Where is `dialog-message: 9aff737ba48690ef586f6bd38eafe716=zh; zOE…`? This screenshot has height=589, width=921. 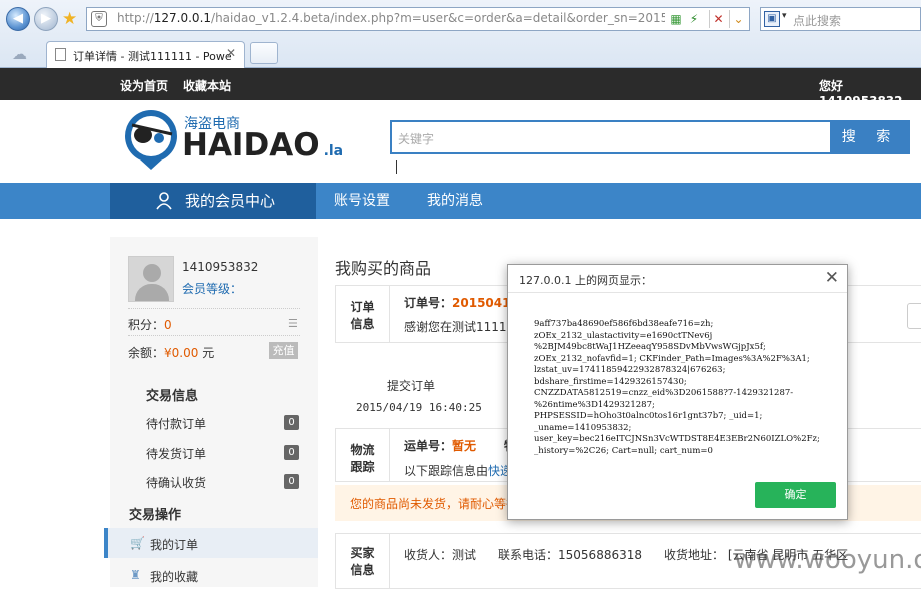
dialog-message: 9aff737ba48690ef586f6bd38eafe716=zh; zOE… is located at coordinates (677, 387).